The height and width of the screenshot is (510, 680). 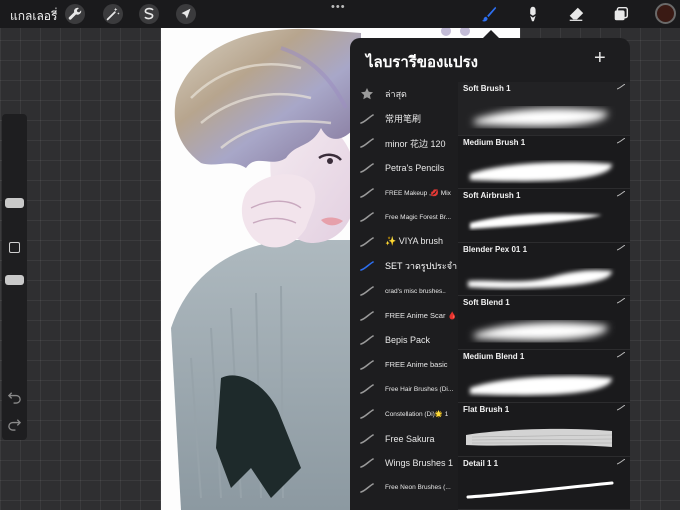 What do you see at coordinates (14, 247) in the screenshot?
I see `modify-button` at bounding box center [14, 247].